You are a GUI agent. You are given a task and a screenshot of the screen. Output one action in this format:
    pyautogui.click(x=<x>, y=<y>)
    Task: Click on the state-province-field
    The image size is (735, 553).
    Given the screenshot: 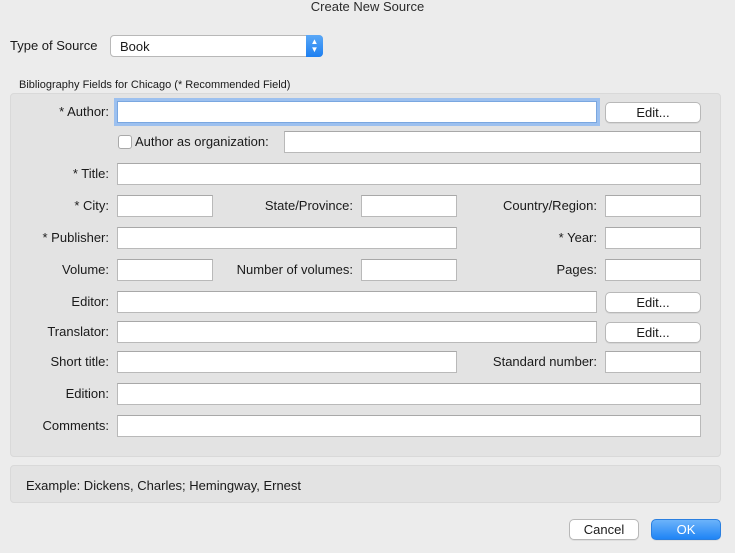 What is the action you would take?
    pyautogui.click(x=409, y=206)
    